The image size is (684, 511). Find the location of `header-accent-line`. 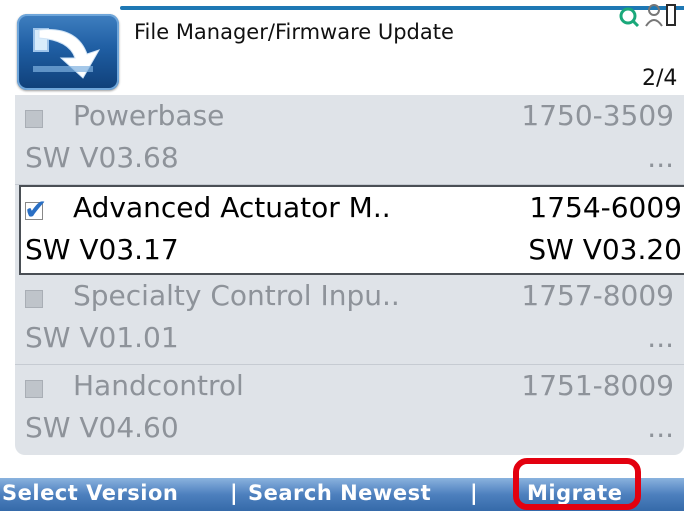

header-accent-line is located at coordinates (402, 8).